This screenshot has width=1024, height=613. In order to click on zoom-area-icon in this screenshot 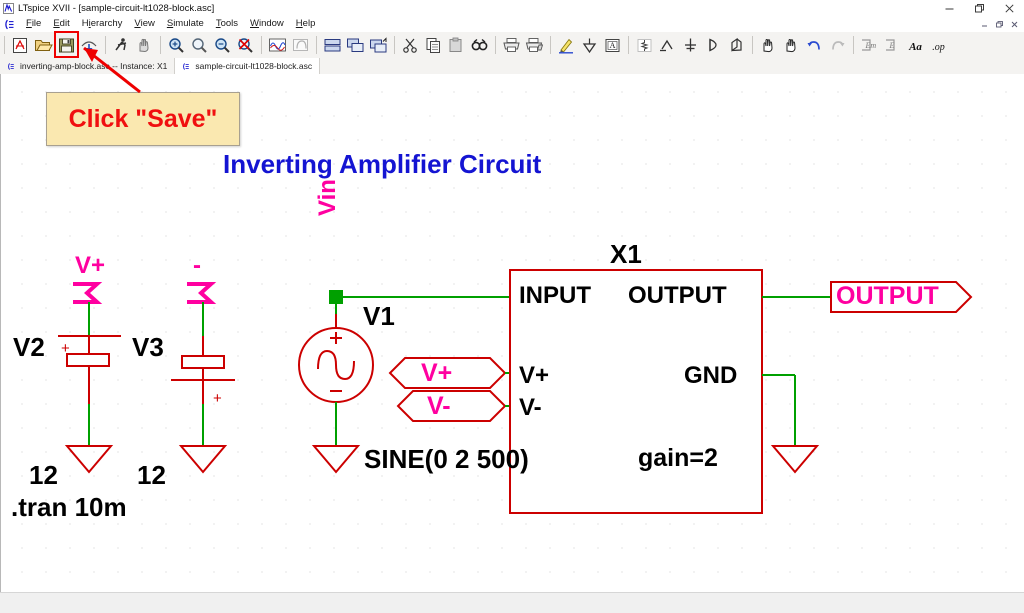, I will do `click(176, 45)`.